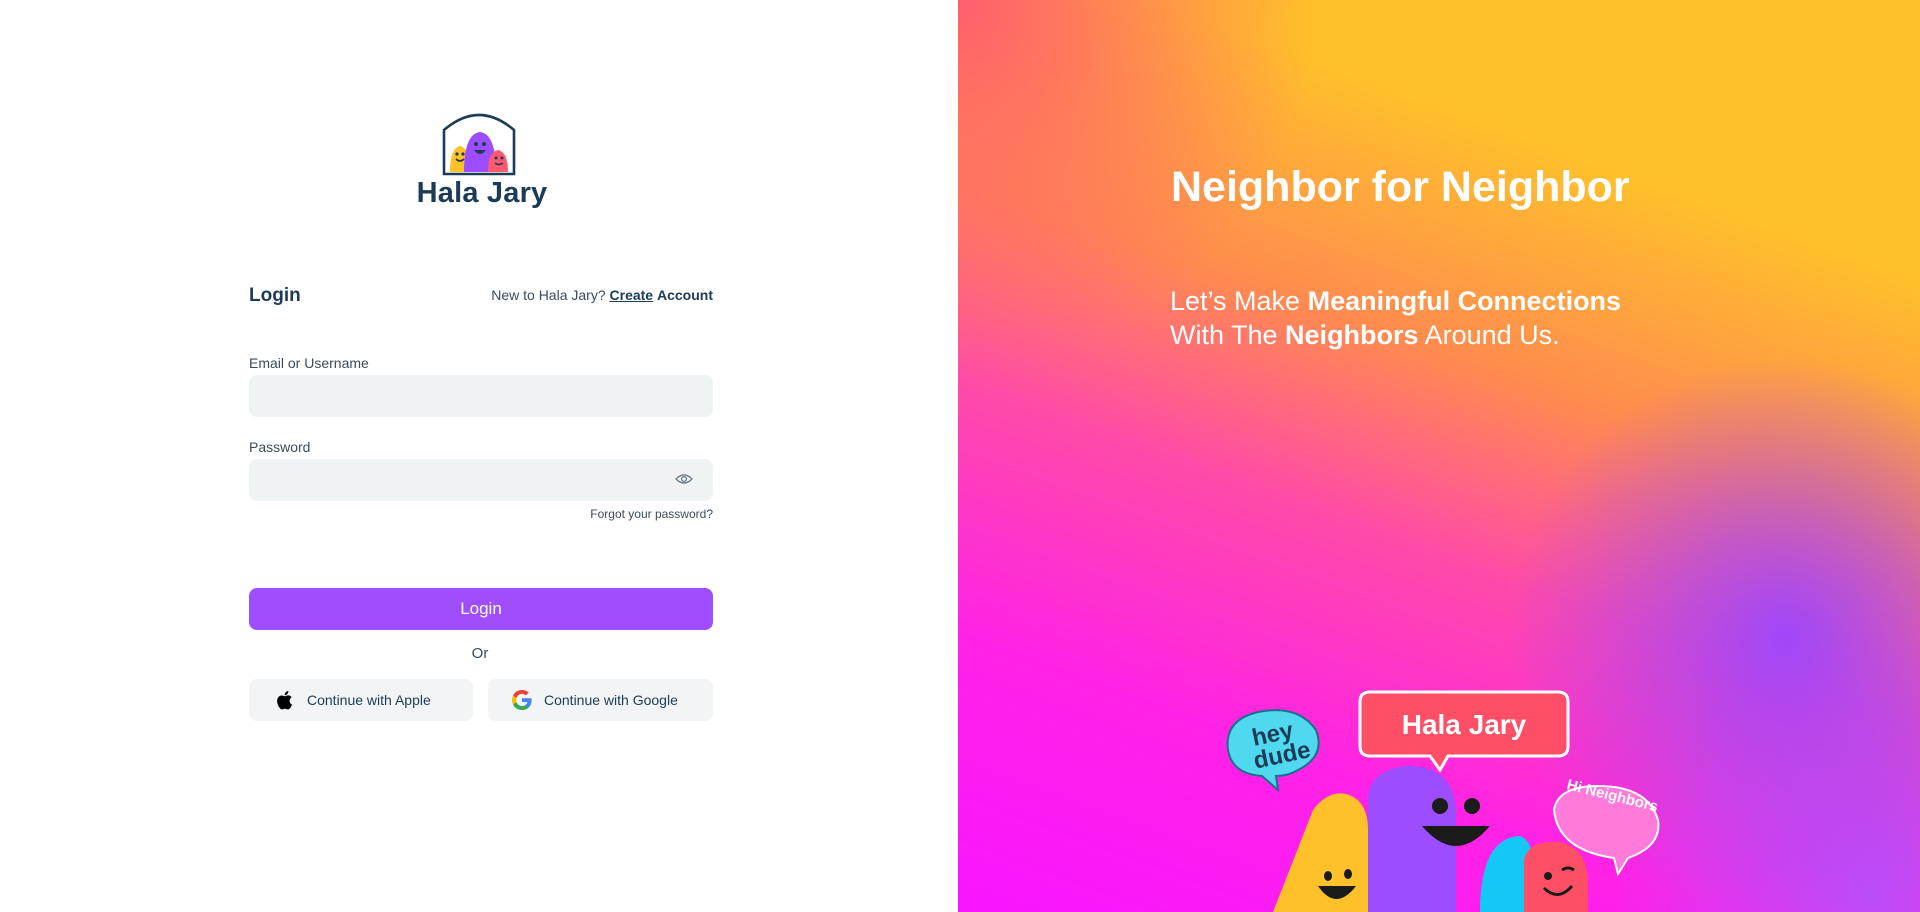  What do you see at coordinates (482, 193) in the screenshot?
I see `logo-text: Hala Jary` at bounding box center [482, 193].